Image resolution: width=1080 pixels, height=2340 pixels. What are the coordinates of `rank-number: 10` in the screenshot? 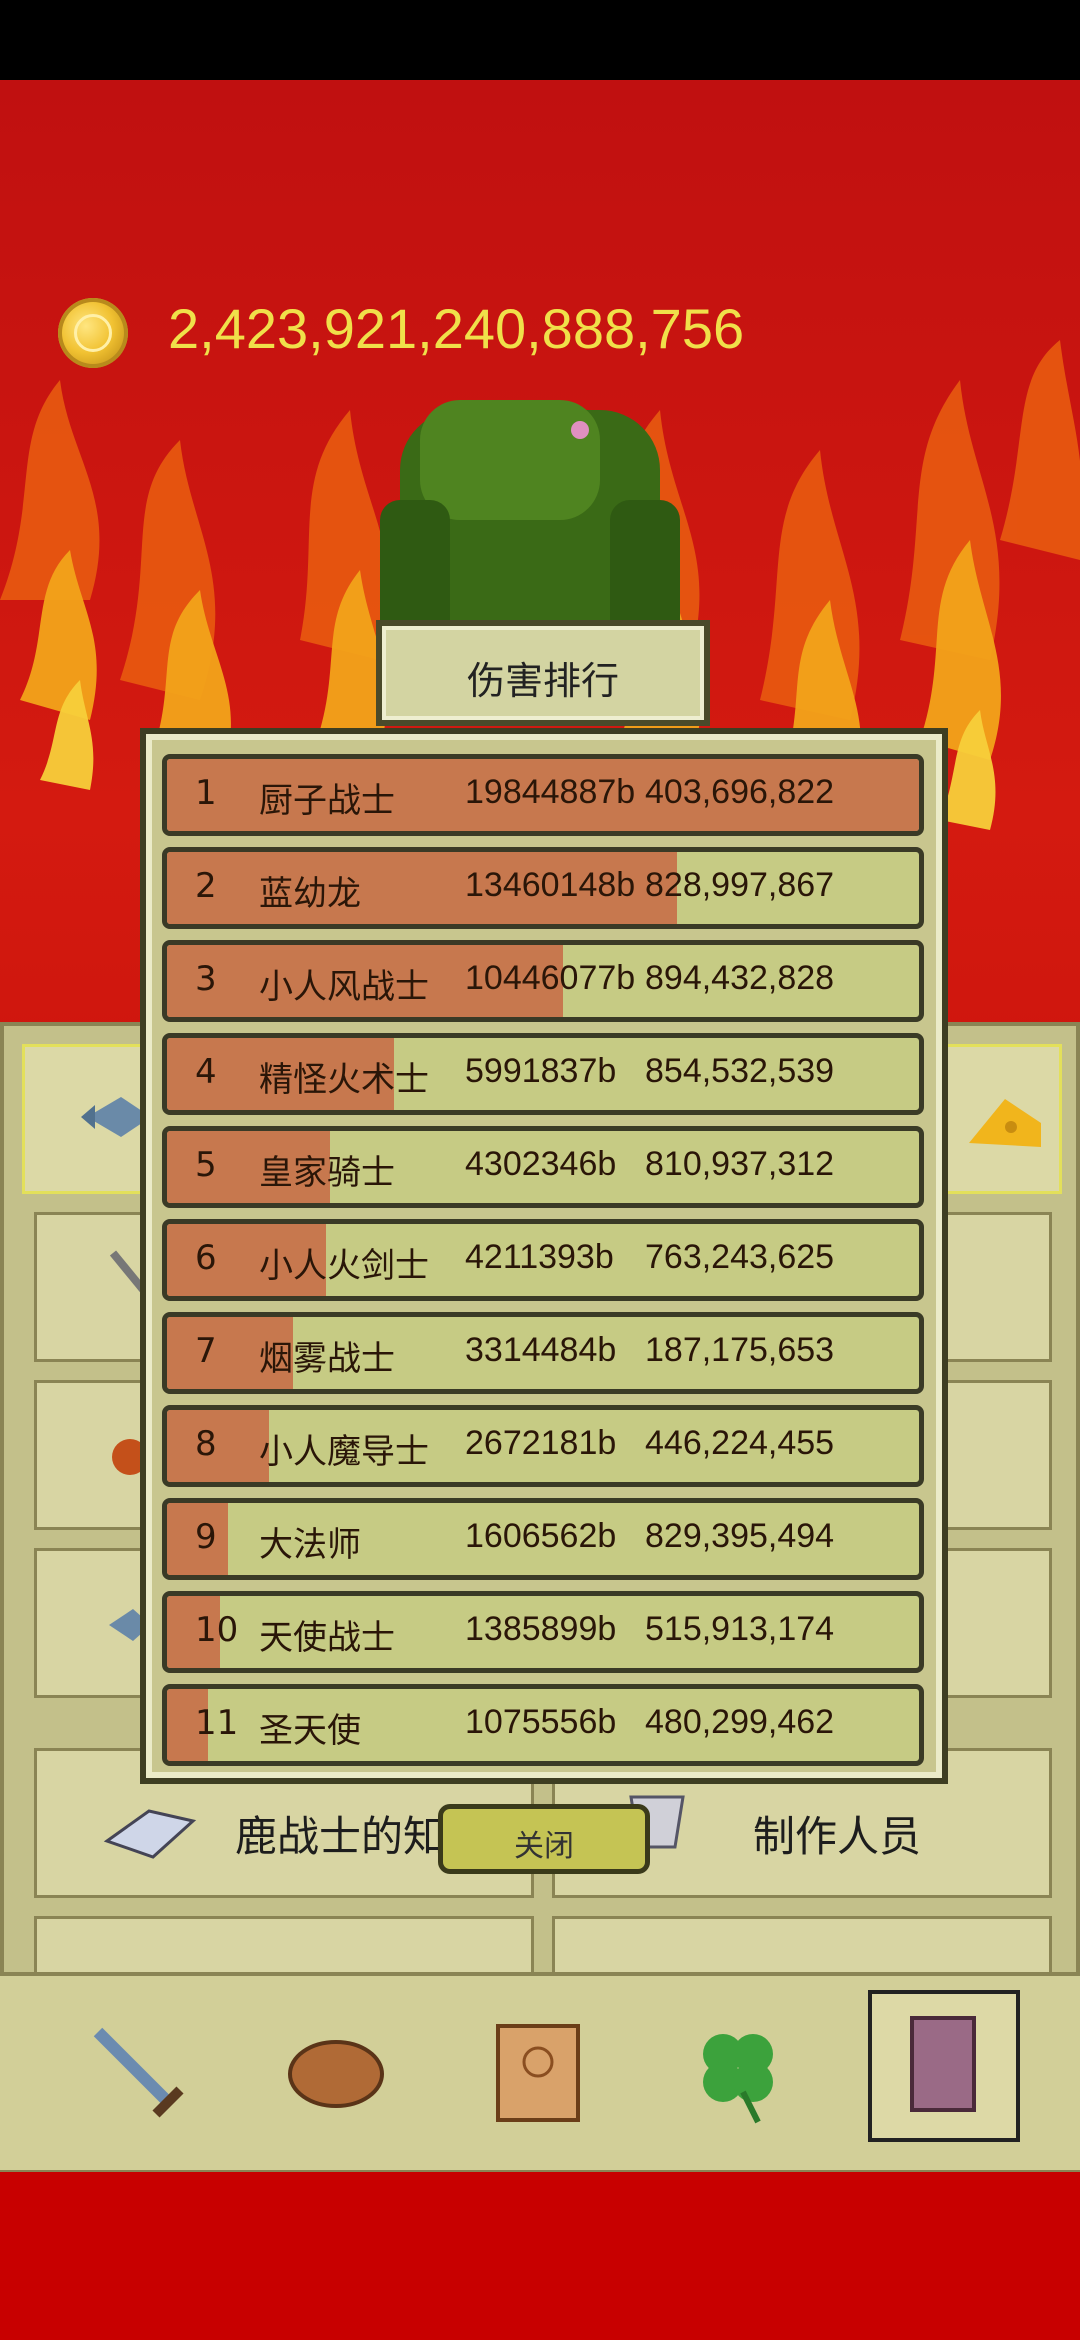 It's located at (217, 1630).